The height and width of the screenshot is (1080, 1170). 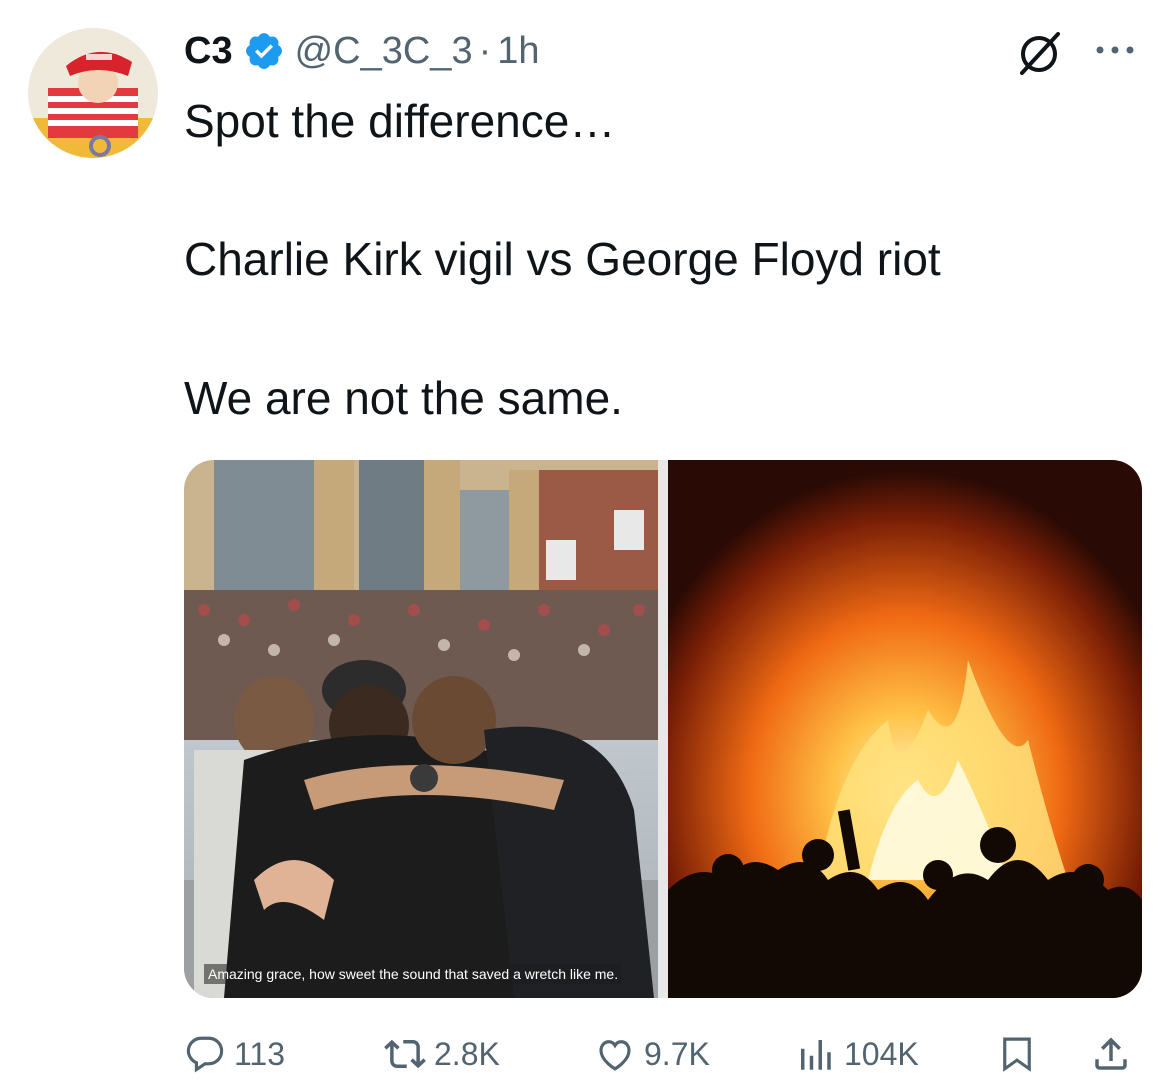 I want to click on avatar-image, so click(x=93, y=93).